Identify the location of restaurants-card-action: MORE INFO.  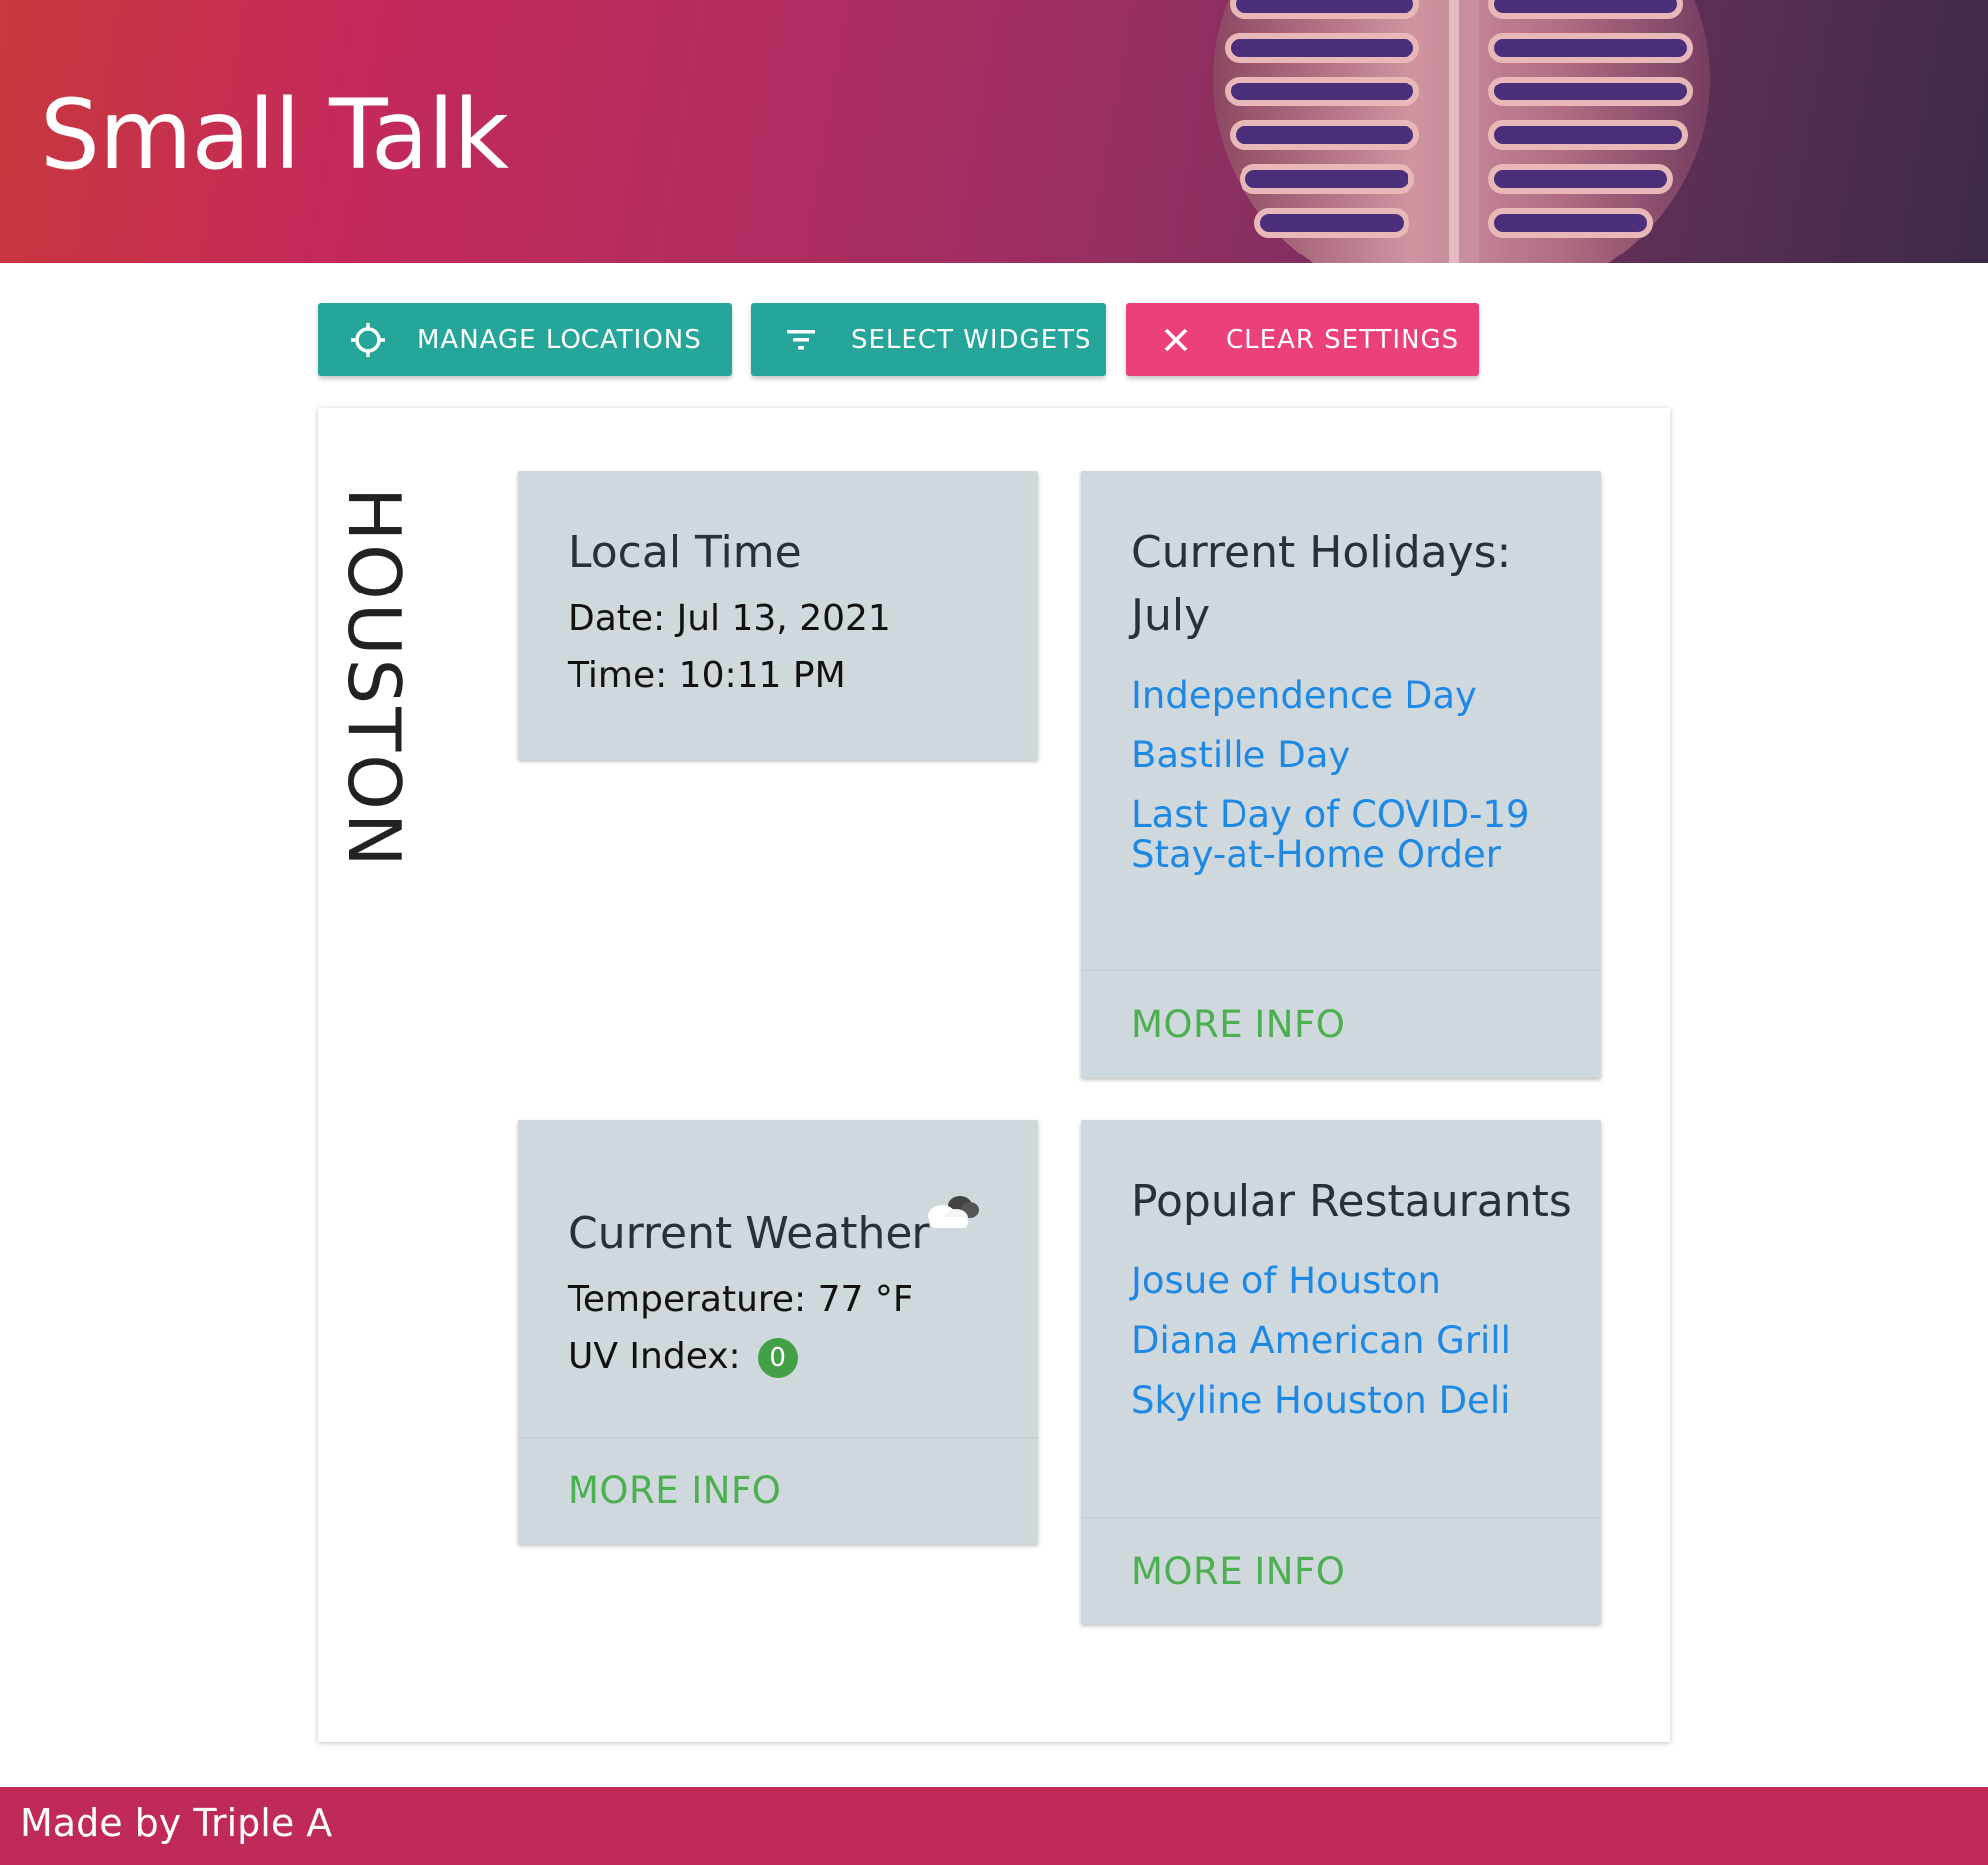
(1341, 1570).